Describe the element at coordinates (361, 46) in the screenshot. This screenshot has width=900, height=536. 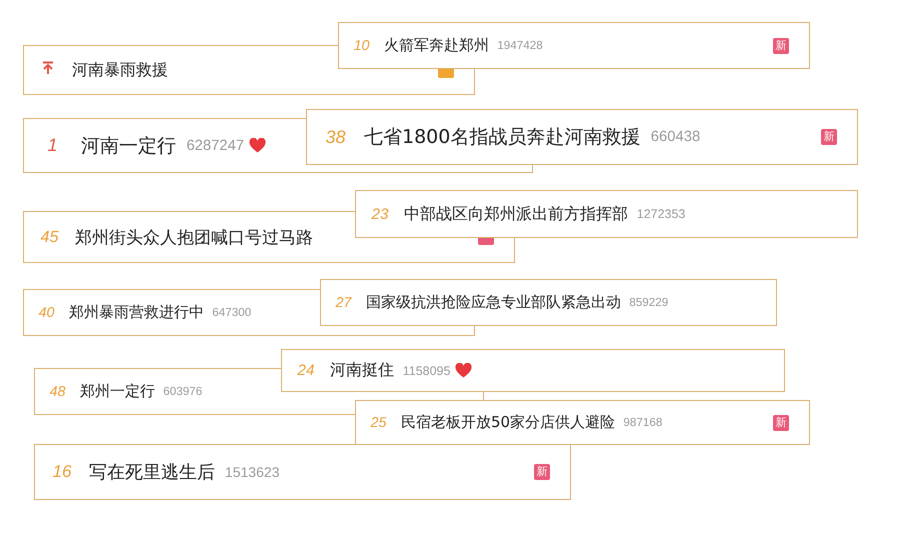
I see `rank-number: 10` at that location.